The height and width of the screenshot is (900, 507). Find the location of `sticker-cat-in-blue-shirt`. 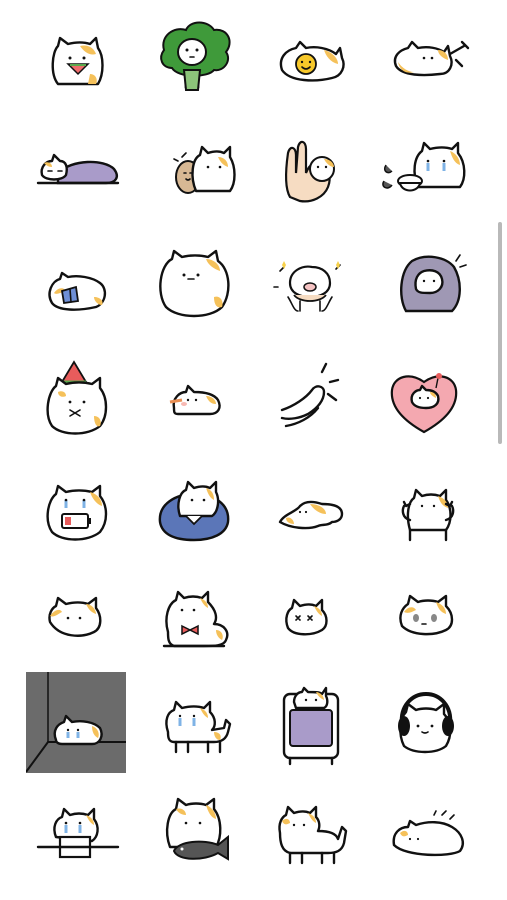

sticker-cat-in-blue-shirt is located at coordinates (192, 516).